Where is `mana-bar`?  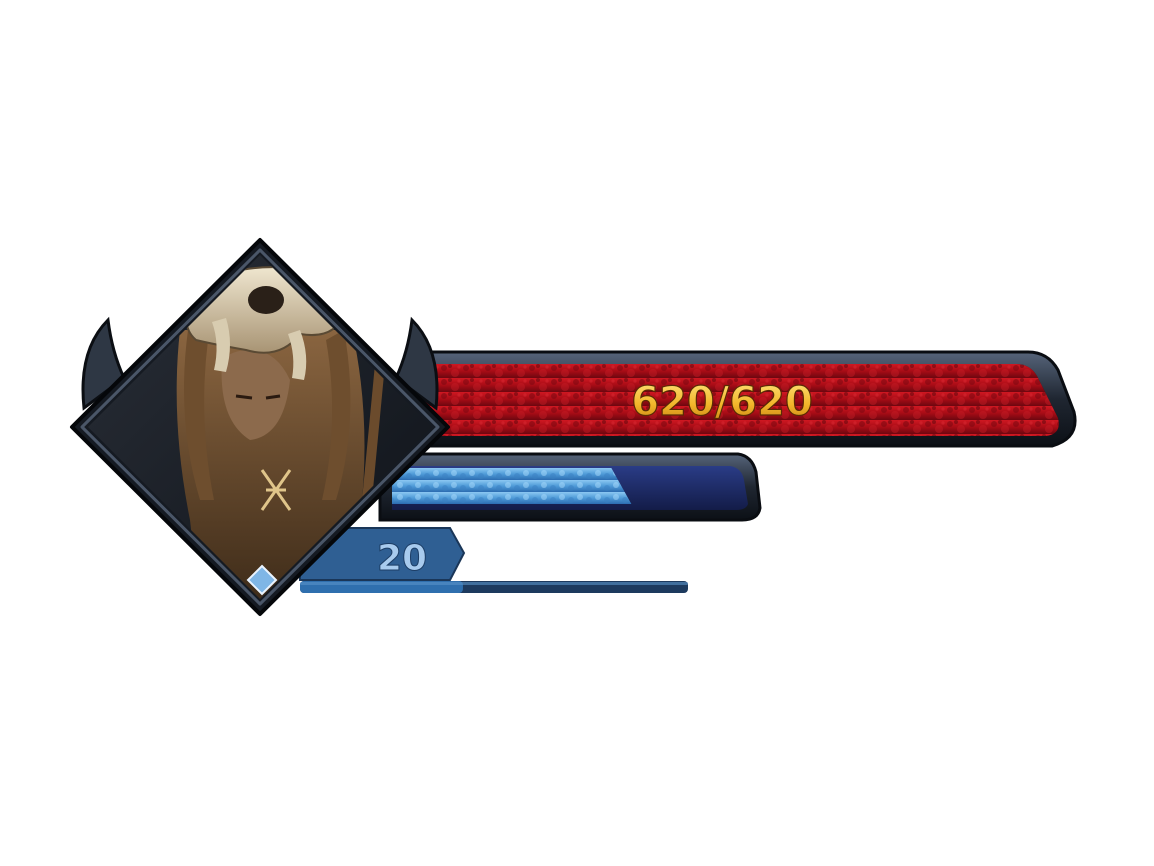 mana-bar is located at coordinates (570, 487).